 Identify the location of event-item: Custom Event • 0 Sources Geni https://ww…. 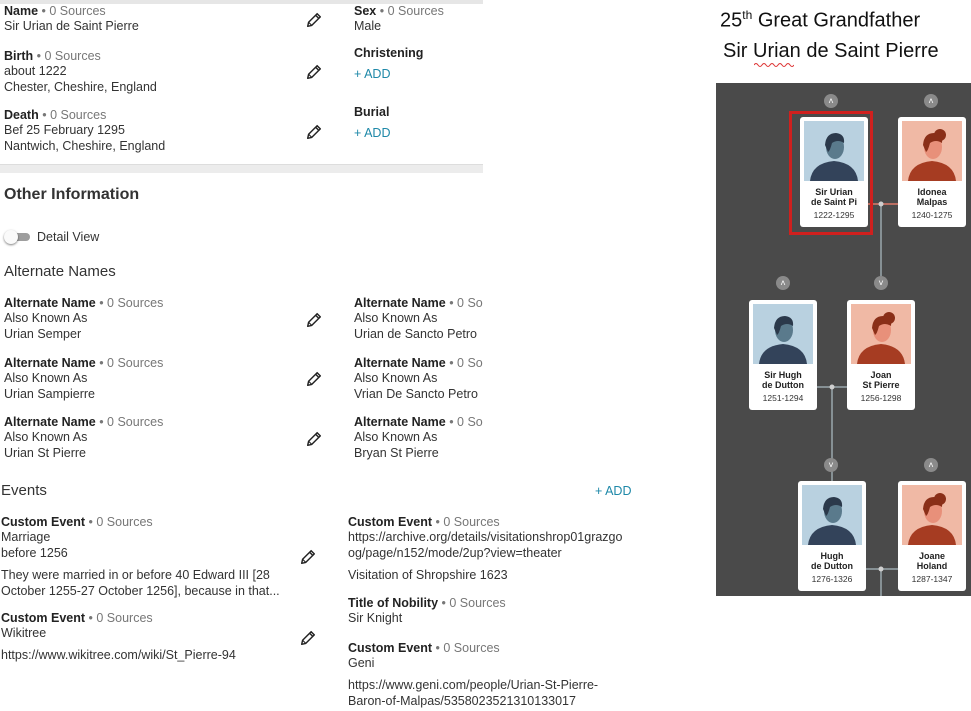
(473, 675).